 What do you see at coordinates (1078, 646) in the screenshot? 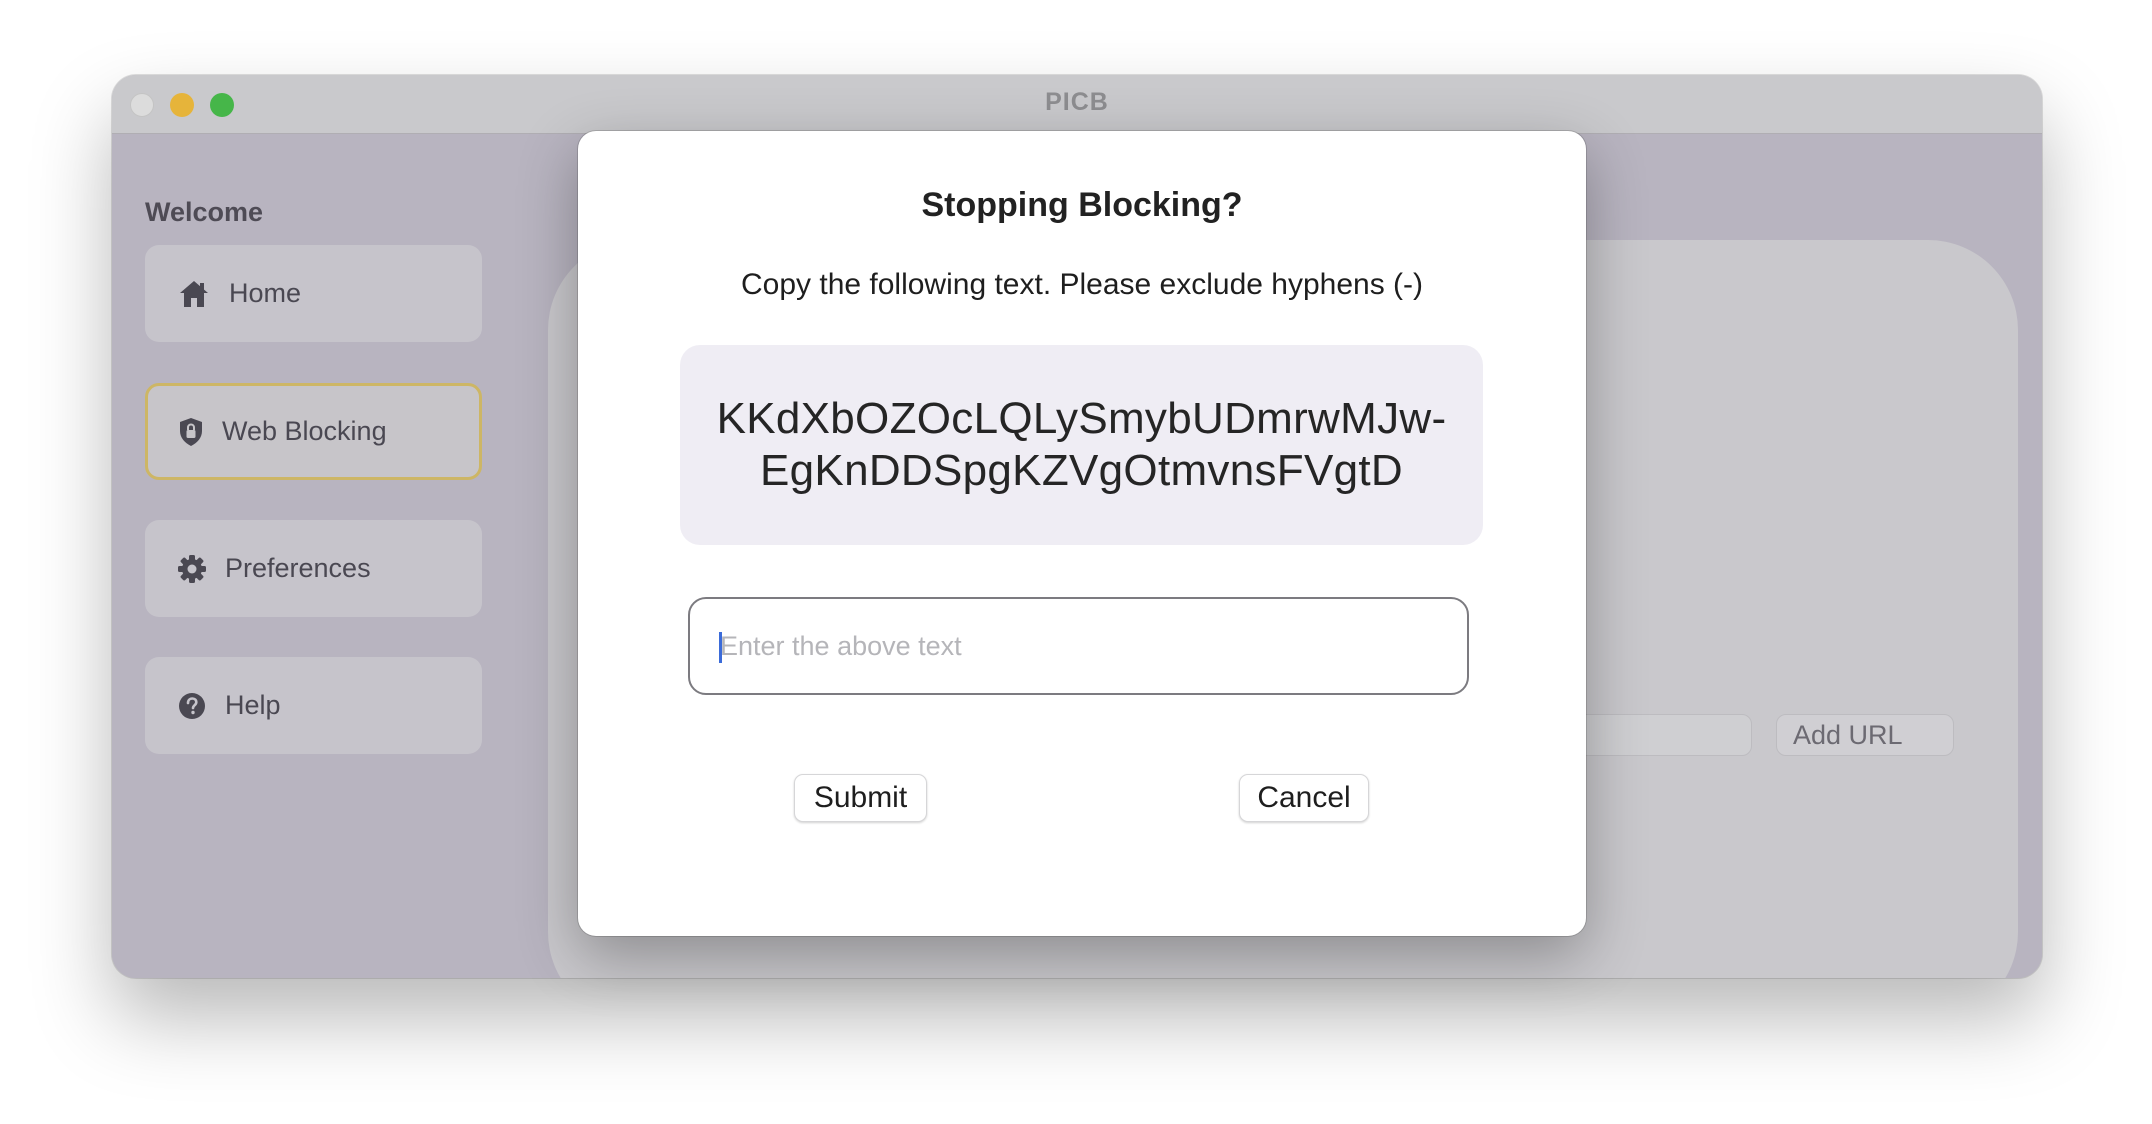
I see `challenge-text-input` at bounding box center [1078, 646].